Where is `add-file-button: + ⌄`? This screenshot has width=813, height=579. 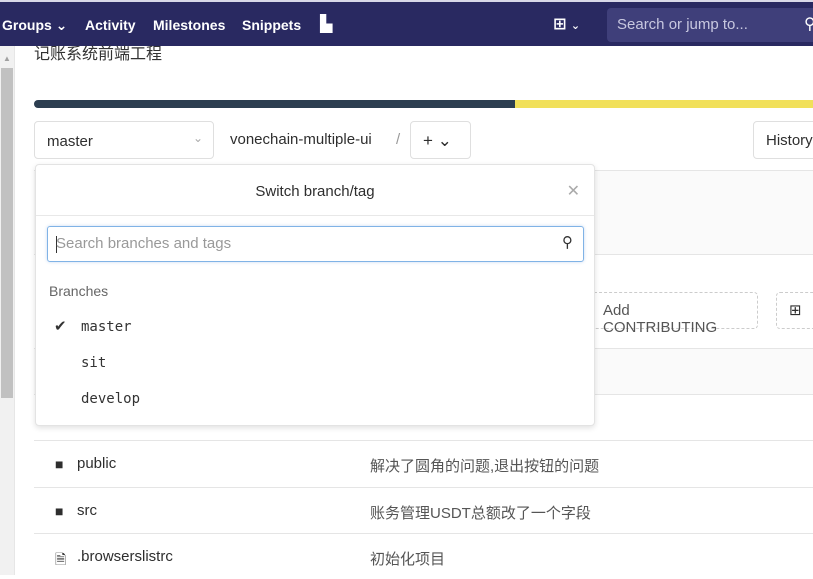
add-file-button: + ⌄ is located at coordinates (440, 140).